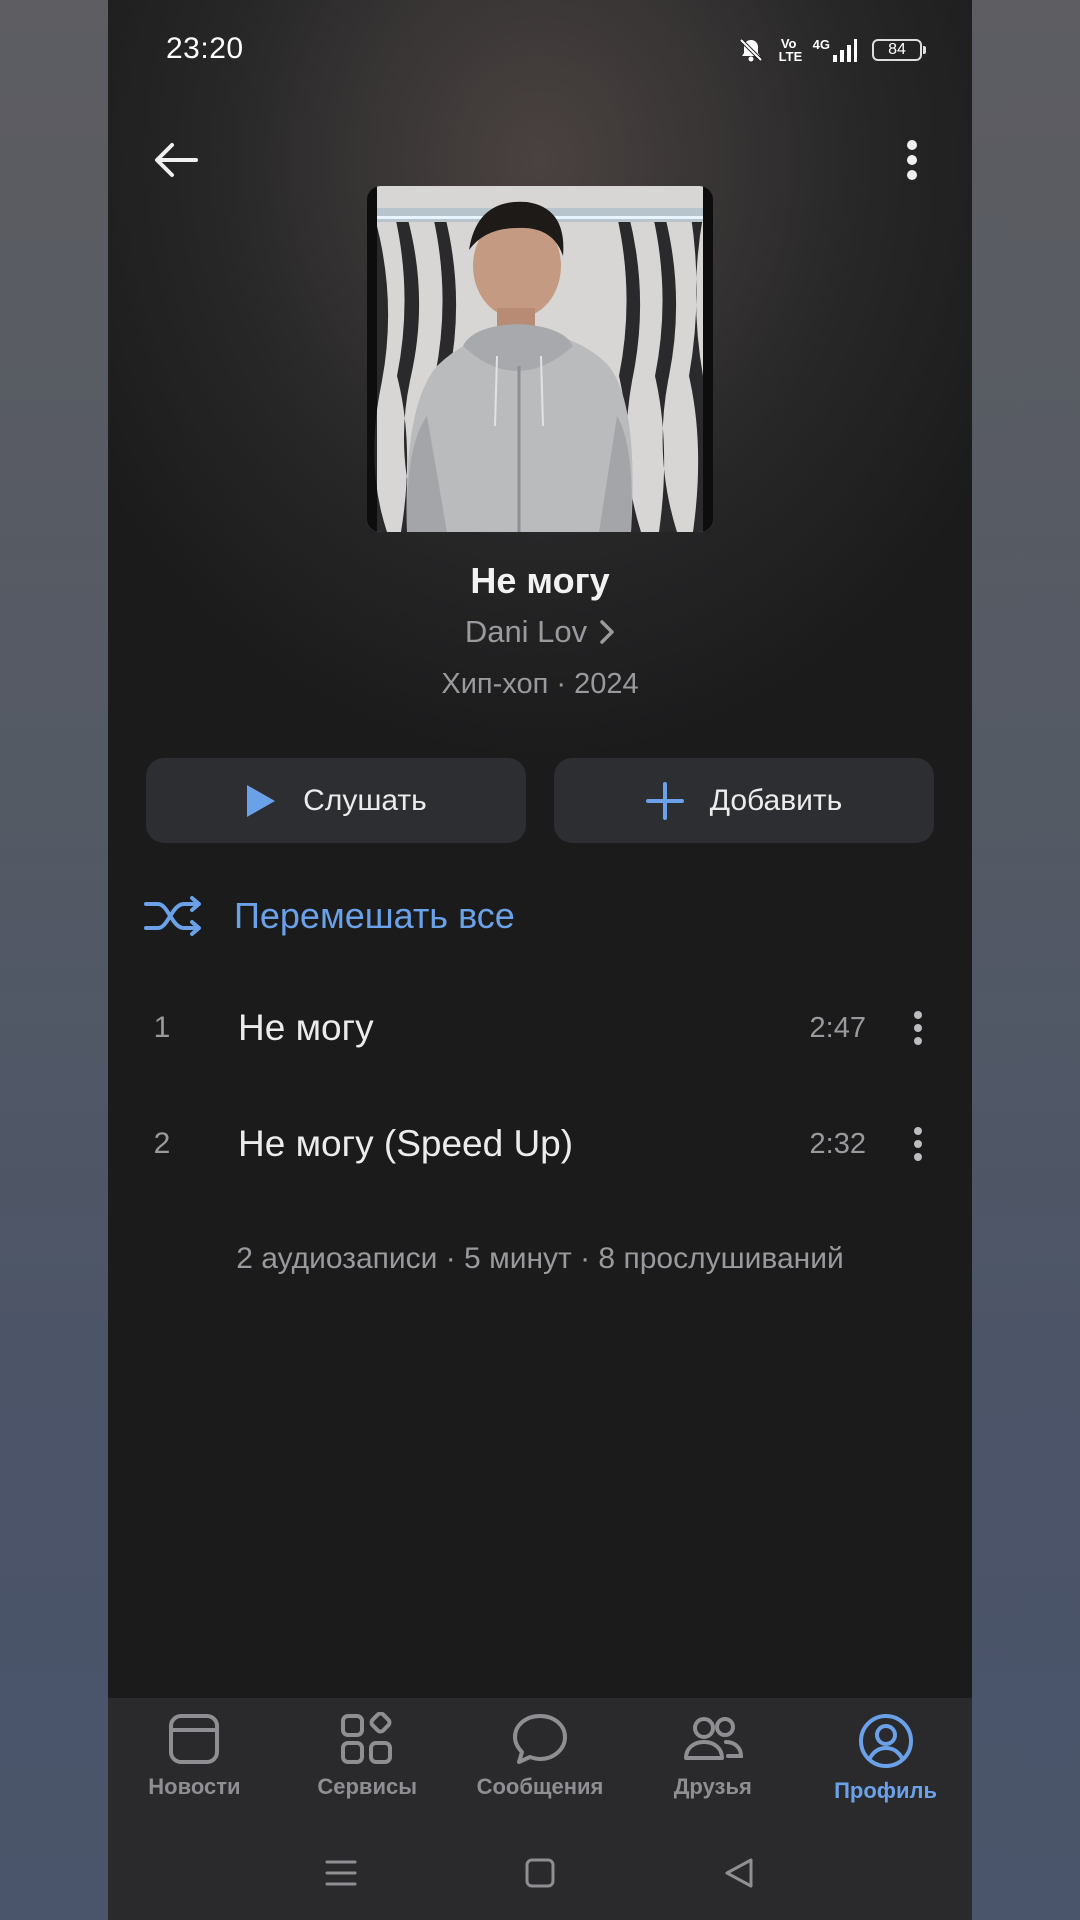  I want to click on recents-button, so click(341, 1873).